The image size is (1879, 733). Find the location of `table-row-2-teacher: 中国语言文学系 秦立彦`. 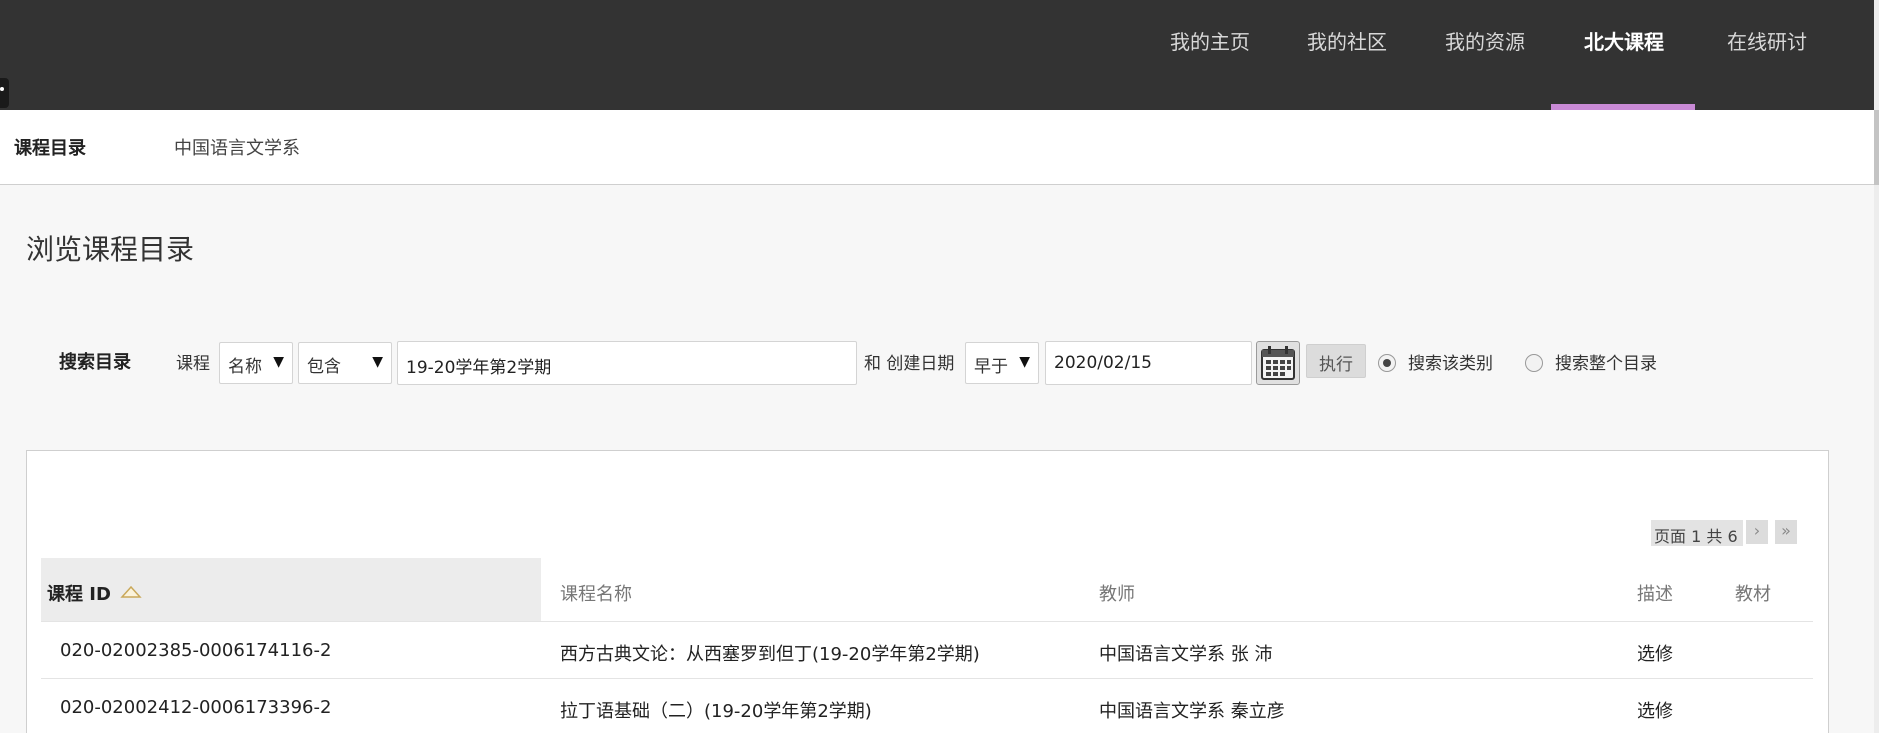

table-row-2-teacher: 中国语言文学系 秦立彦 is located at coordinates (1192, 711).